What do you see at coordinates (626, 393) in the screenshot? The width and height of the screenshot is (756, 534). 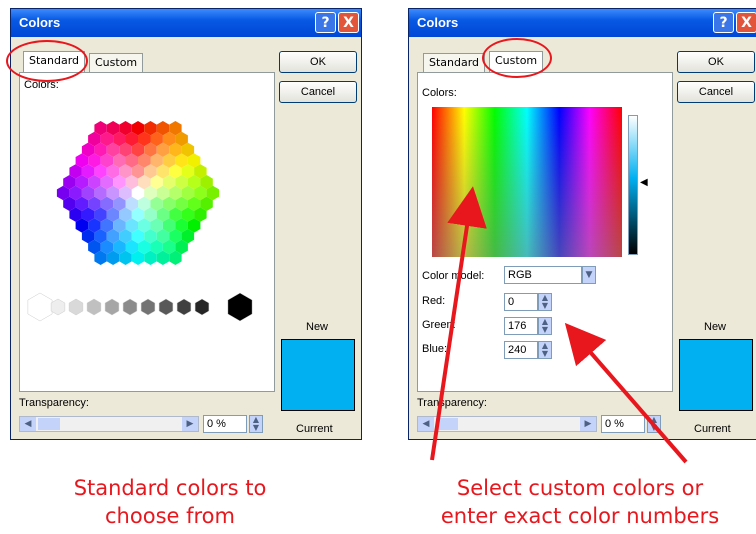 I see `arrow-to-rgb-fields` at bounding box center [626, 393].